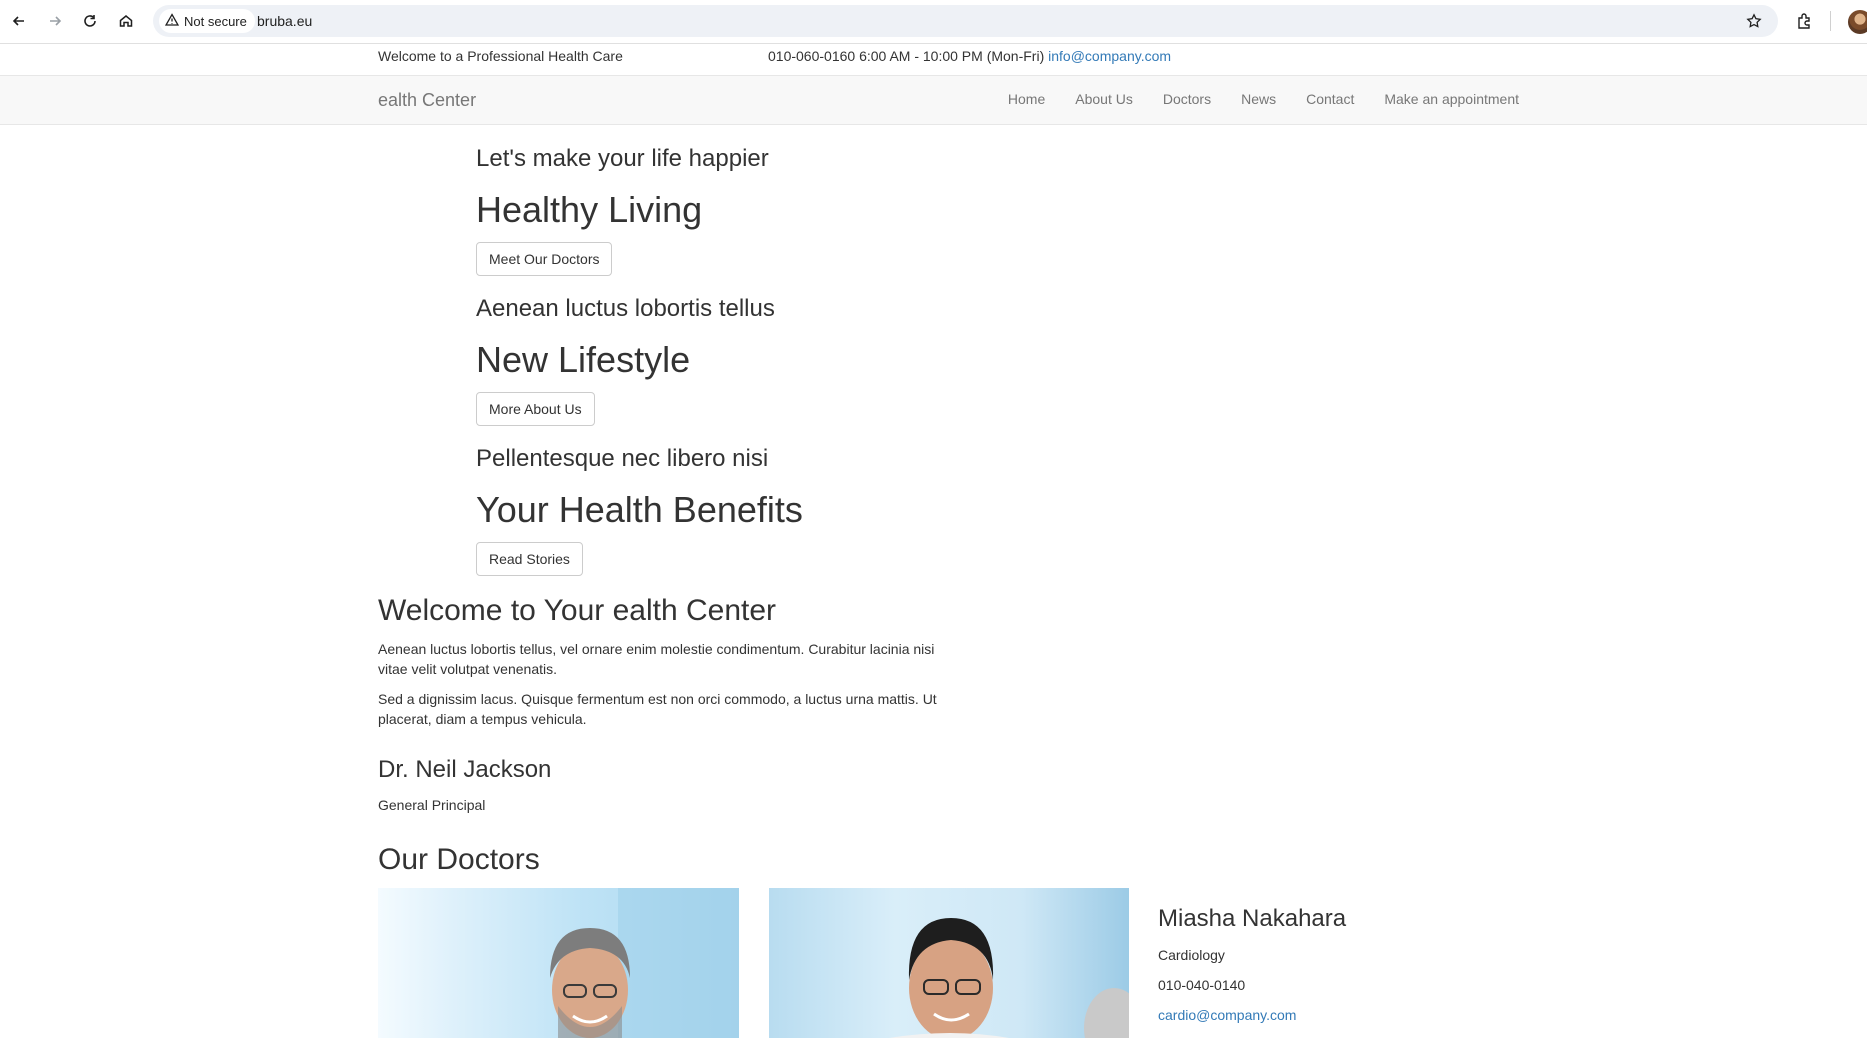 The image size is (1867, 1038). What do you see at coordinates (465, 769) in the screenshot?
I see `doctor-name: Dr. Neil Jackson` at bounding box center [465, 769].